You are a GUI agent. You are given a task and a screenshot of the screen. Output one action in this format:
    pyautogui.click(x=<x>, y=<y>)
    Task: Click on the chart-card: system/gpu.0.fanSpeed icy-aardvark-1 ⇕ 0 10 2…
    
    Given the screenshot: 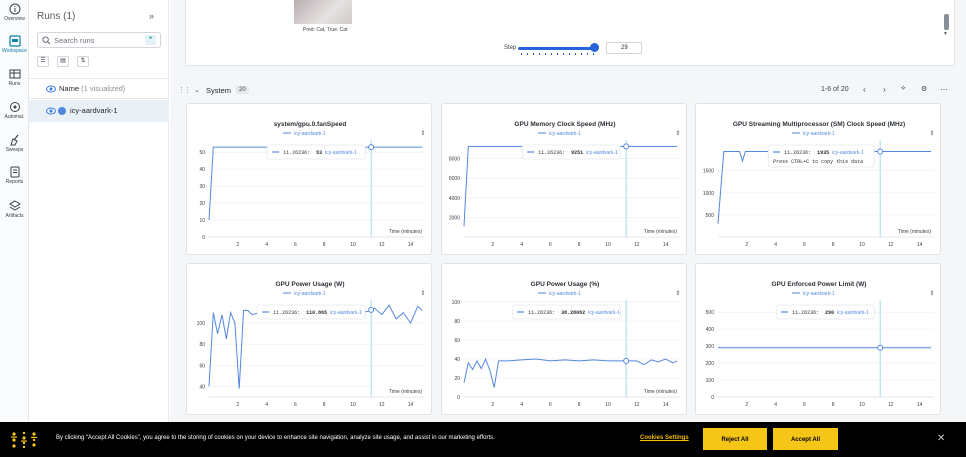 What is the action you would take?
    pyautogui.click(x=309, y=179)
    